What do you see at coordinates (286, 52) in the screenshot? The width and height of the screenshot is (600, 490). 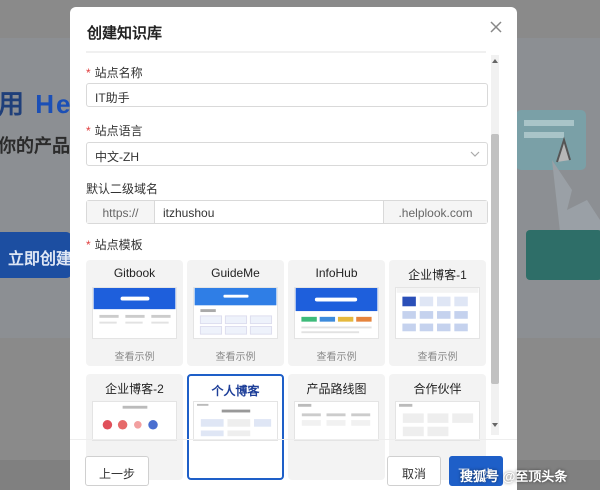 I see `scroll-top-divider` at bounding box center [286, 52].